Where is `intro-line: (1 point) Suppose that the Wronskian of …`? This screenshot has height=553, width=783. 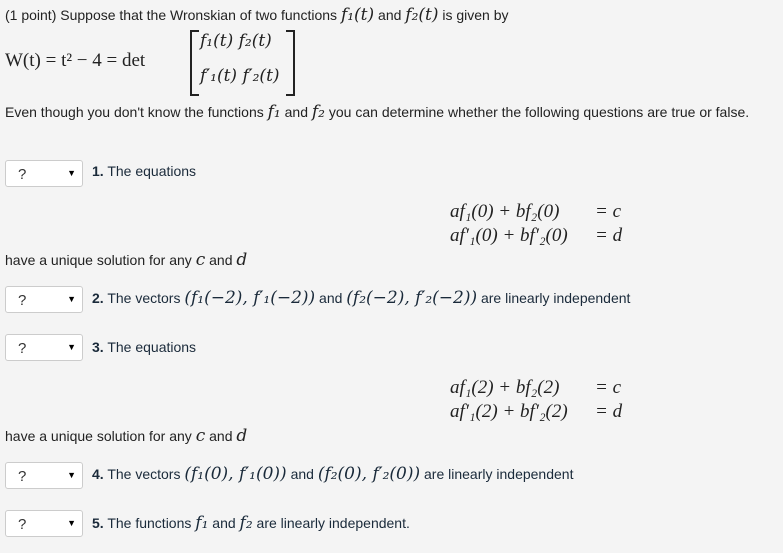 intro-line: (1 point) Suppose that the Wronskian of … is located at coordinates (257, 15).